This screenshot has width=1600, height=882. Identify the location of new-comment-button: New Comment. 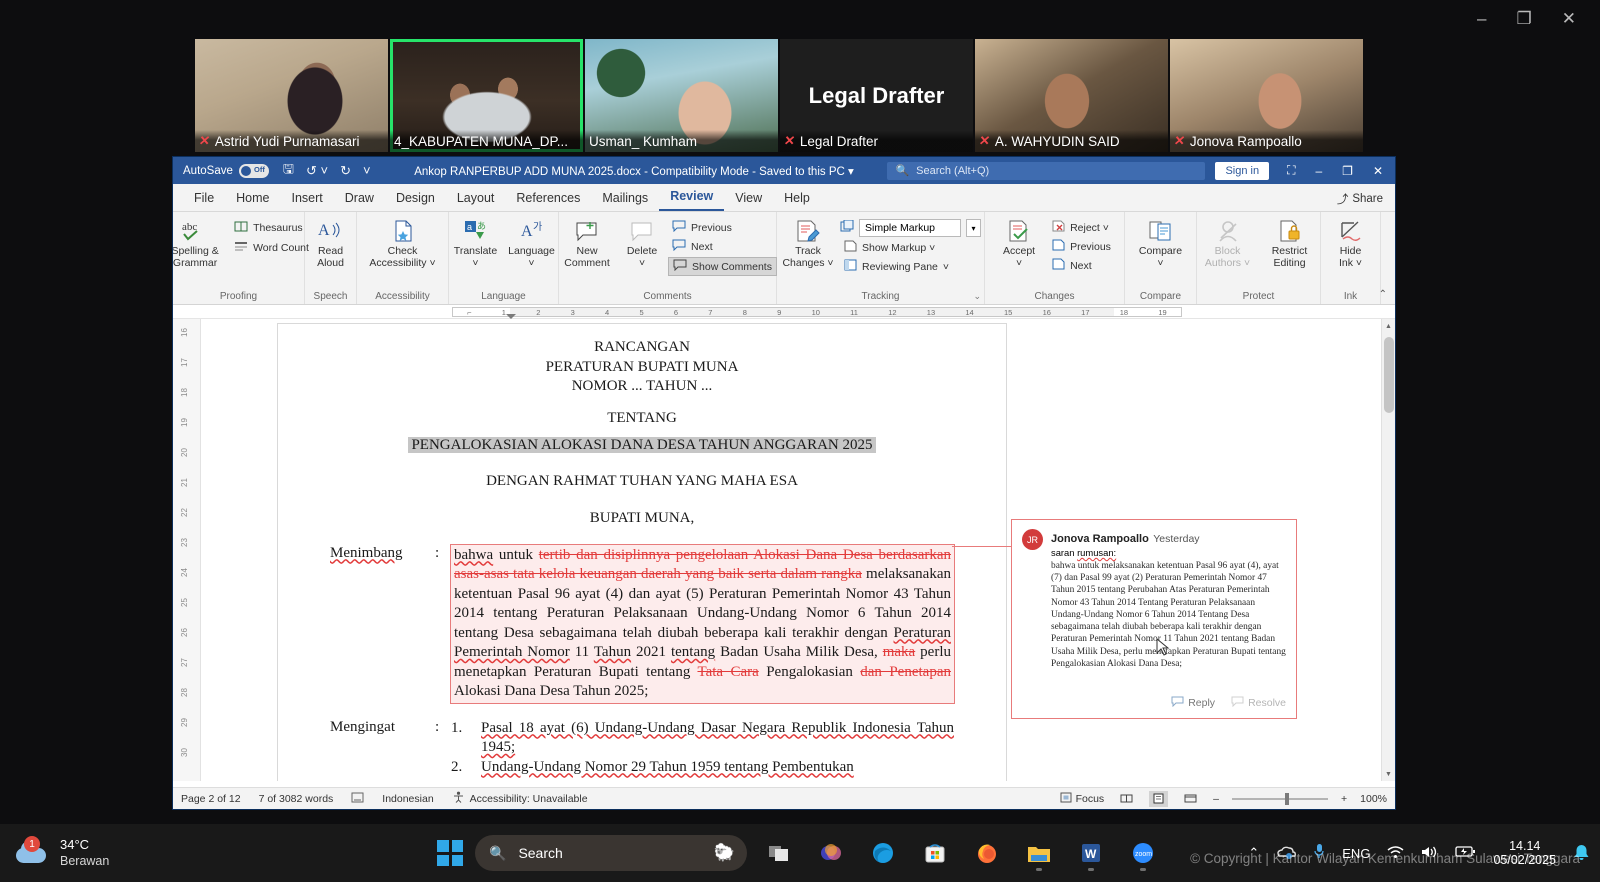
(587, 242).